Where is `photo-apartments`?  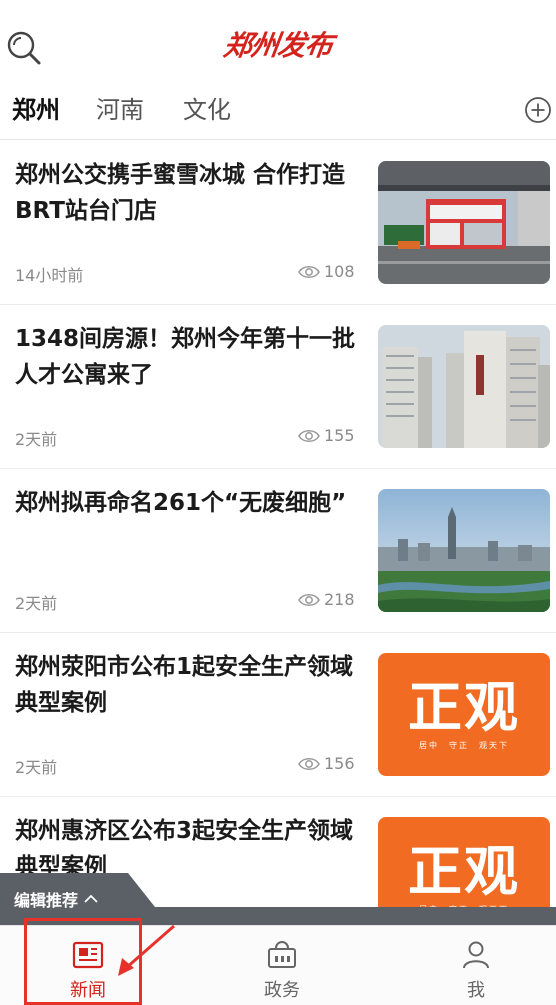
photo-apartments is located at coordinates (464, 386).